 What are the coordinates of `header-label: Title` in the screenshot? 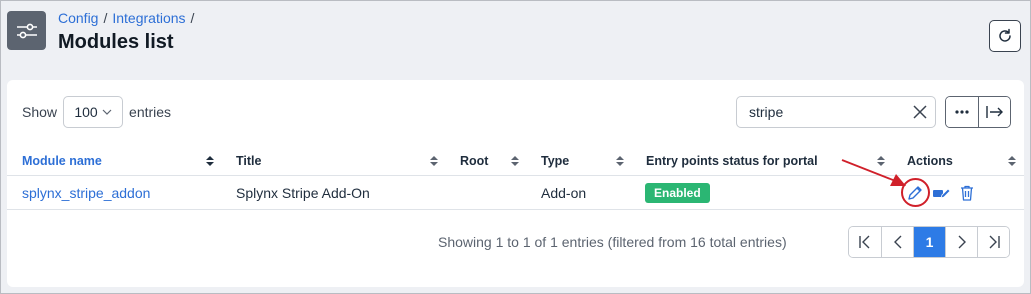 It's located at (249, 160).